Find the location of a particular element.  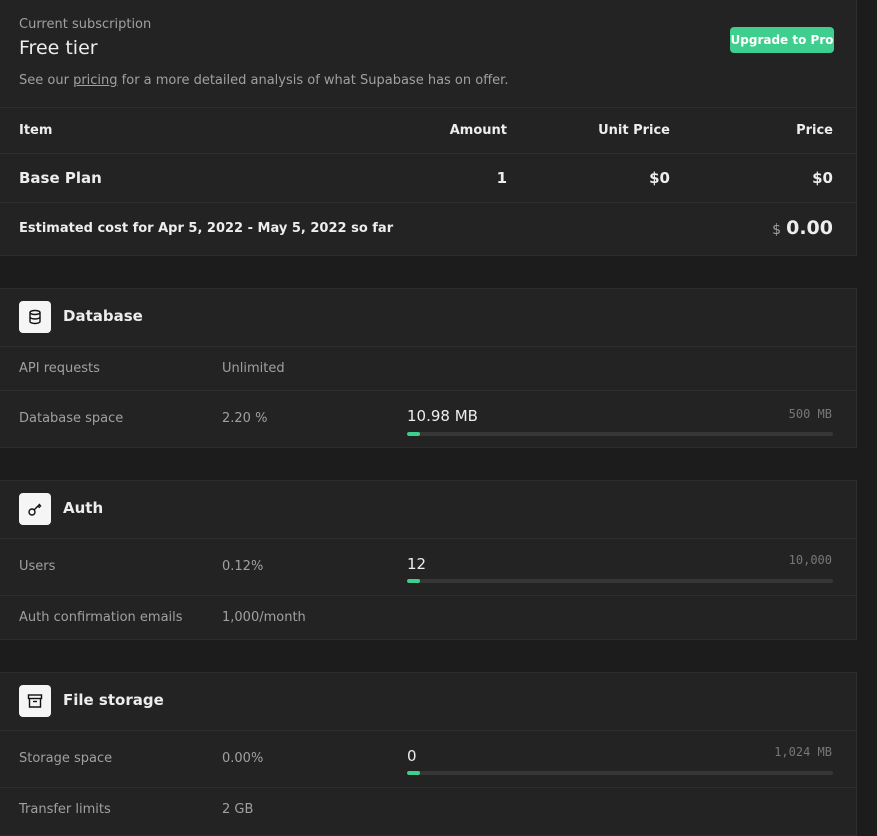

database-icon is located at coordinates (35, 317).